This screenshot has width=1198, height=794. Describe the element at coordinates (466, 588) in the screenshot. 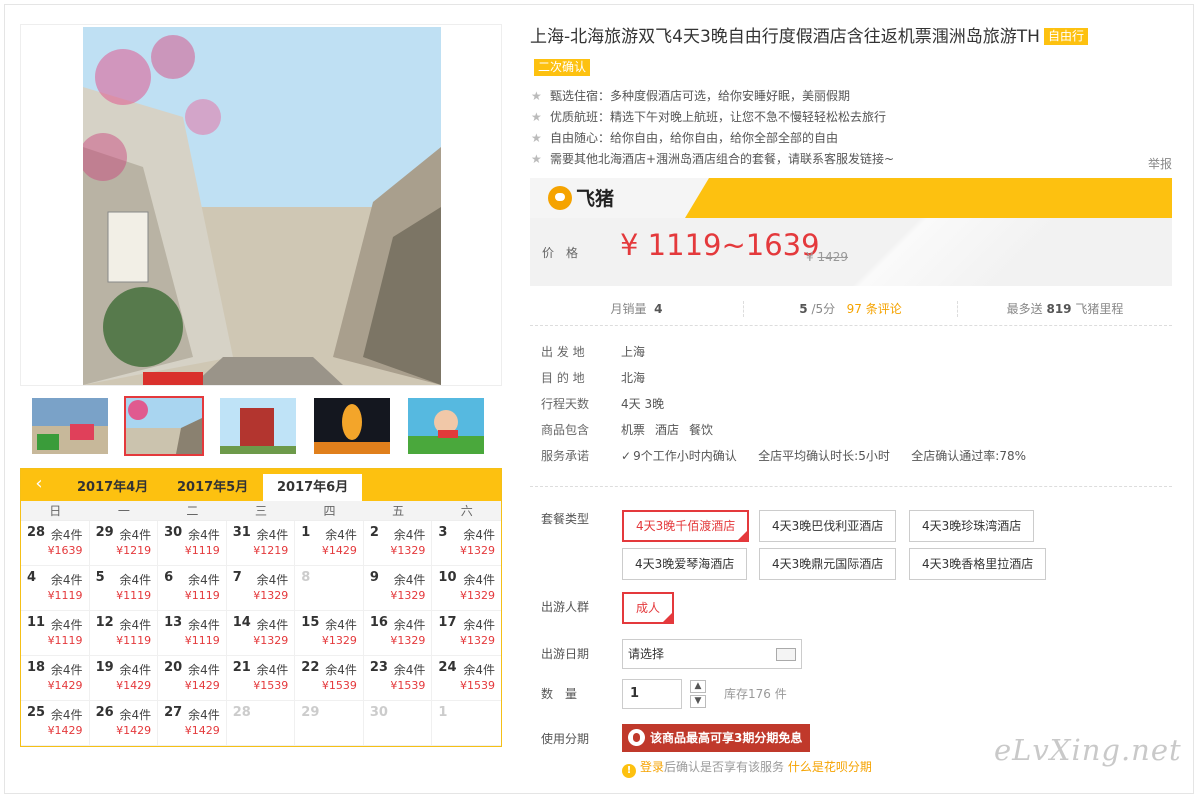

I see `calendar-day: 10 余4件 ¥1329` at that location.